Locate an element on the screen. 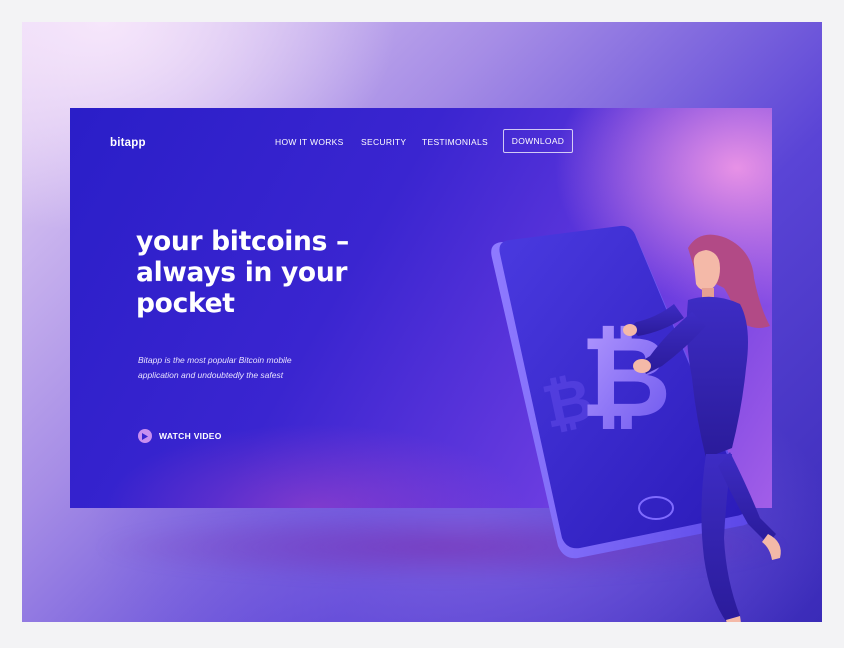 This screenshot has height=648, width=844. headline-line-3: pocket is located at coordinates (185, 303).